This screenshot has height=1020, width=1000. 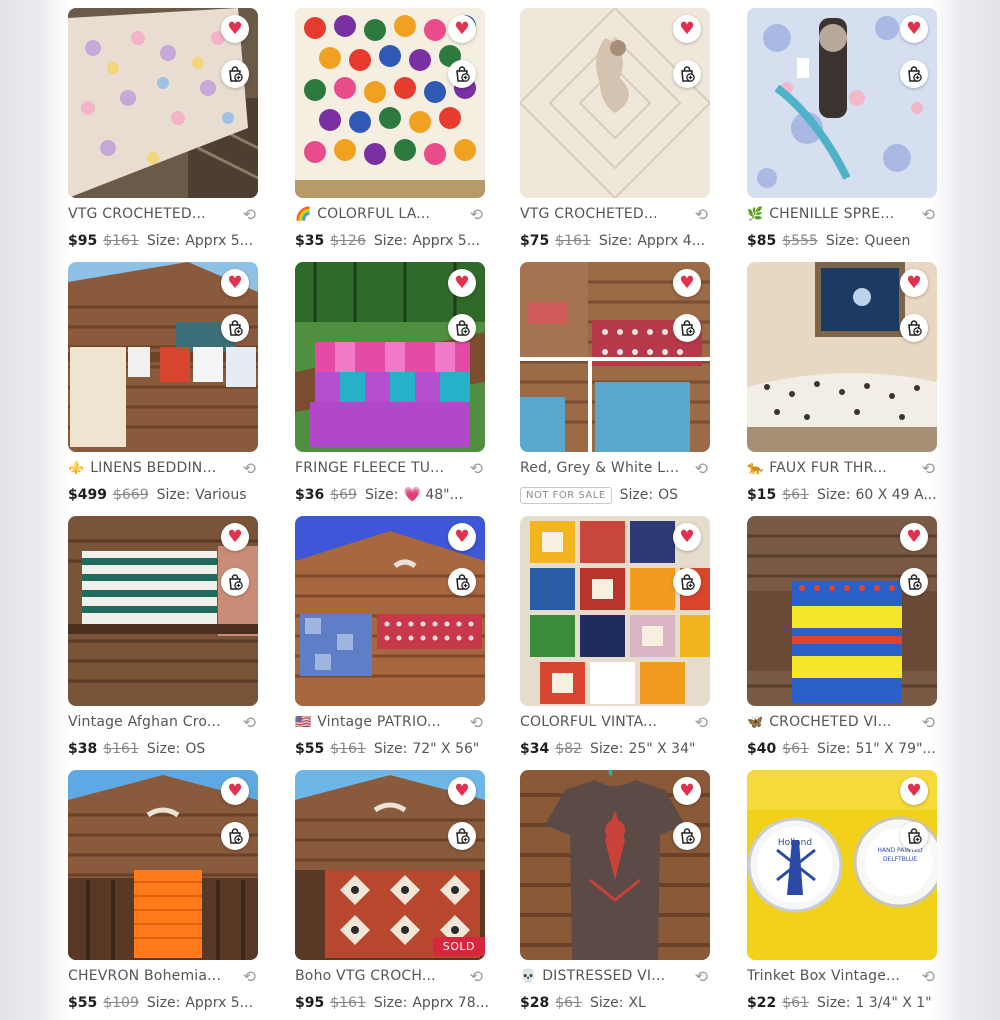 I want to click on listing-card: ♥ 💀 DISTRESSED VI... ⟲ $28 $61 Size: XL, so click(x=615, y=895).